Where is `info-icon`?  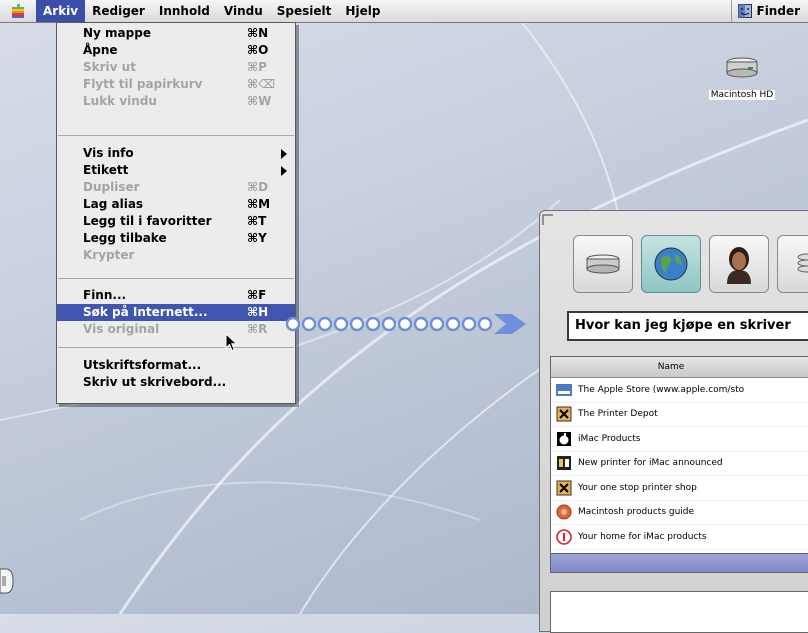 info-icon is located at coordinates (564, 537).